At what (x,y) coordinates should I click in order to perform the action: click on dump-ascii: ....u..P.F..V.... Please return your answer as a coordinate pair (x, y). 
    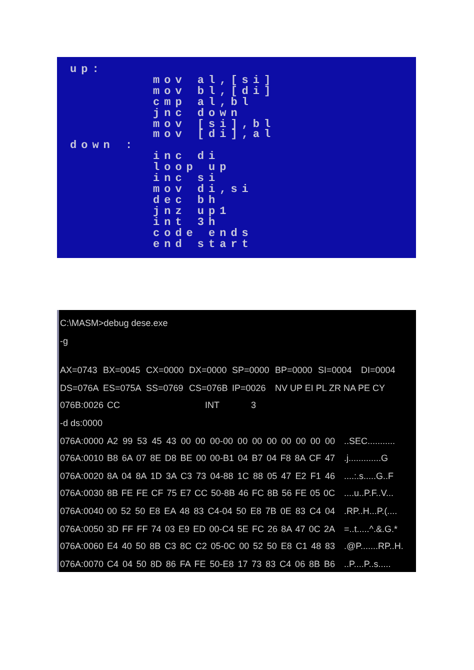
    Looking at the image, I should click on (369, 493).